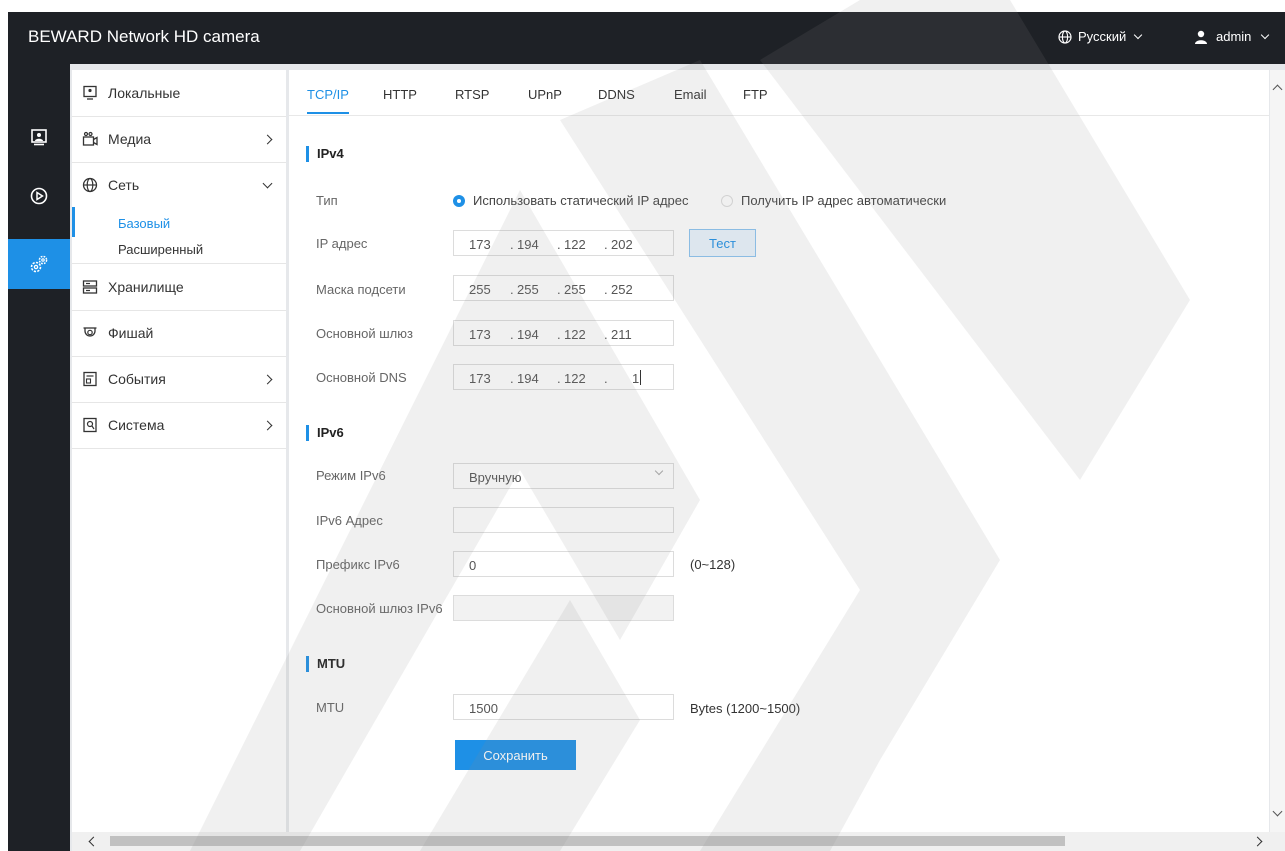 This screenshot has height=851, width=1285. What do you see at coordinates (179, 333) in the screenshot?
I see `sidebar-item-fisheye: Фишай` at bounding box center [179, 333].